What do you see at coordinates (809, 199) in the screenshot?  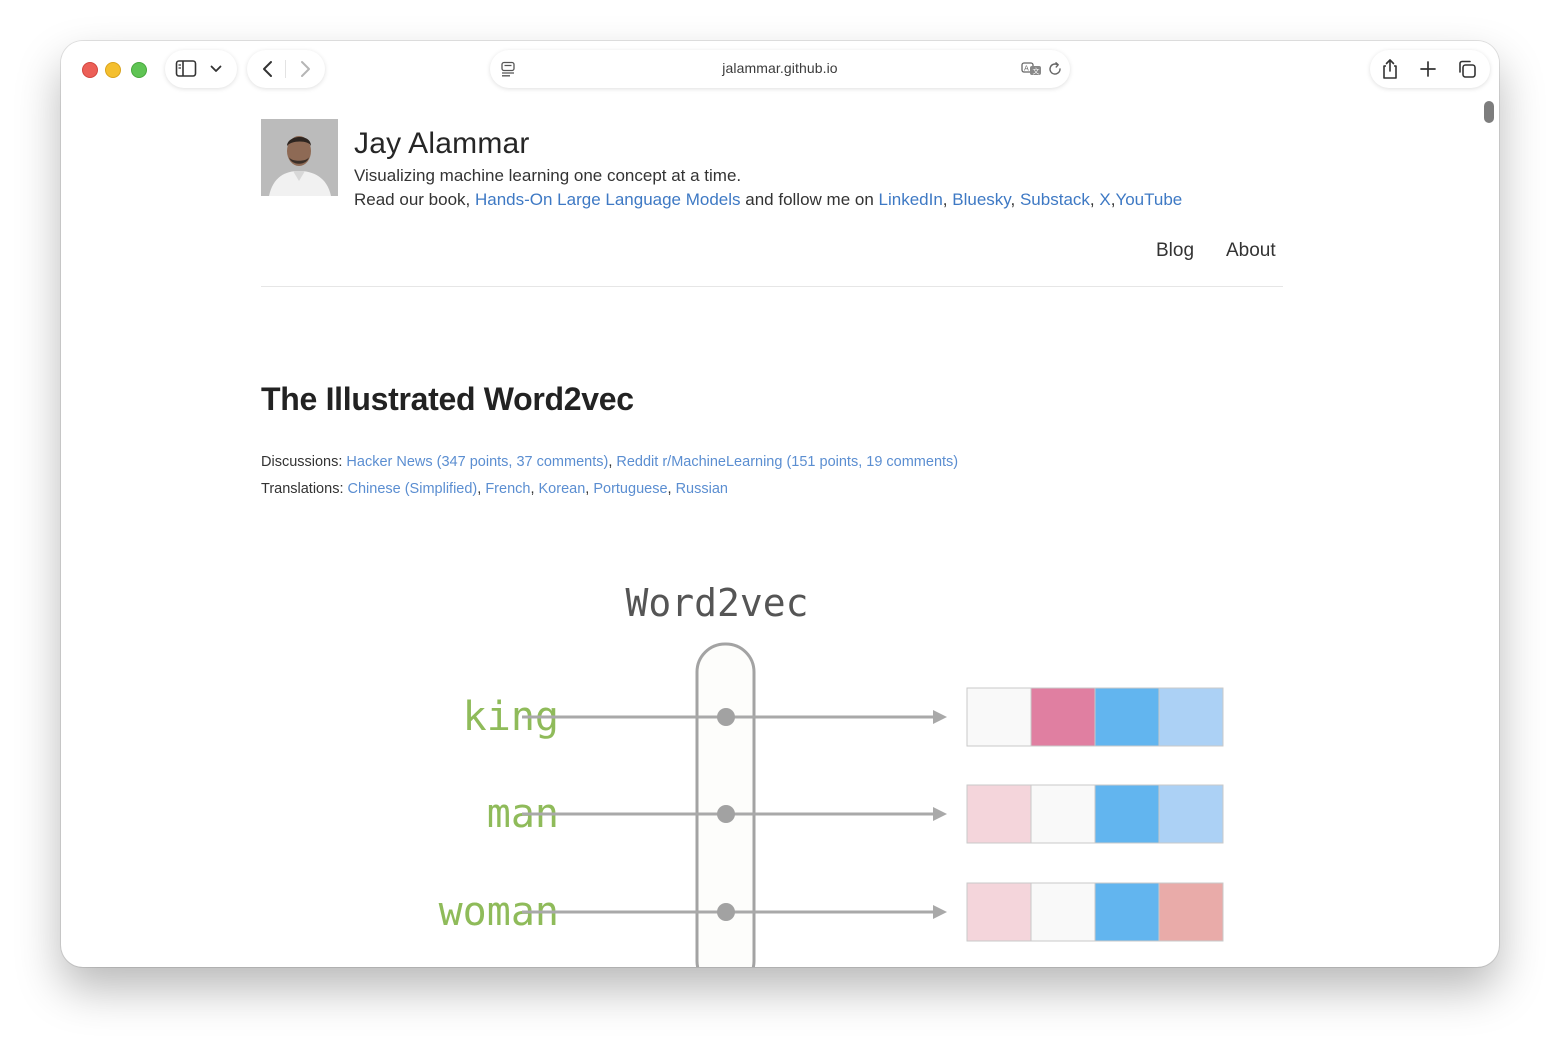 I see `follow-text: and follow me on` at bounding box center [809, 199].